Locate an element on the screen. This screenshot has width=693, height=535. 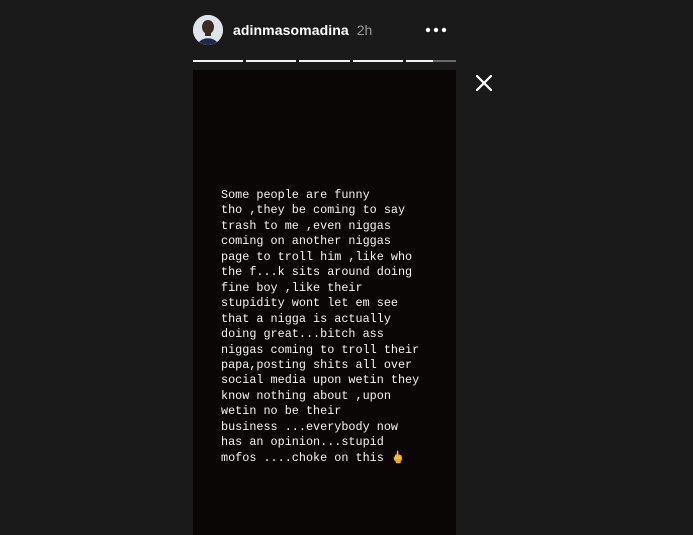
username: adinmasomadina is located at coordinates (291, 30).